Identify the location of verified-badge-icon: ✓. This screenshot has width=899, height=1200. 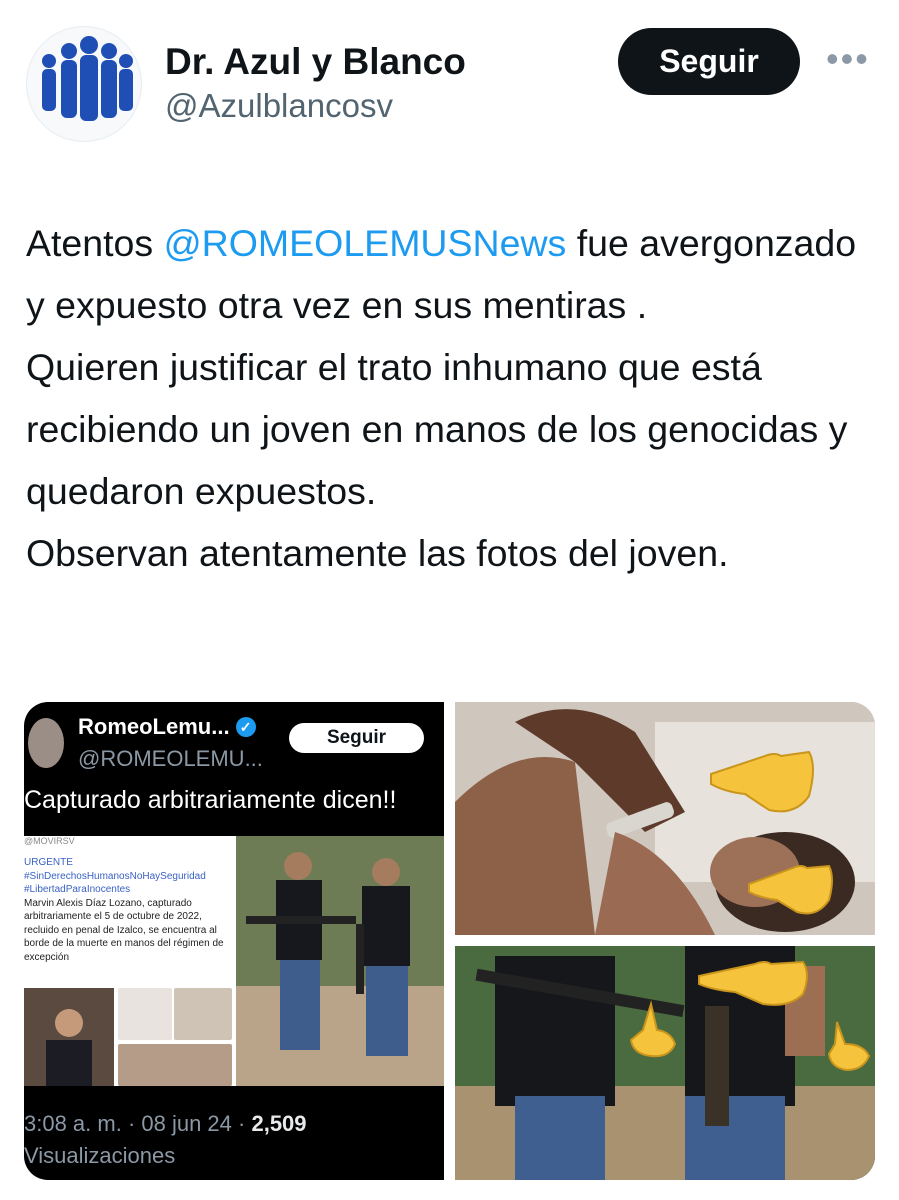
(245, 727).